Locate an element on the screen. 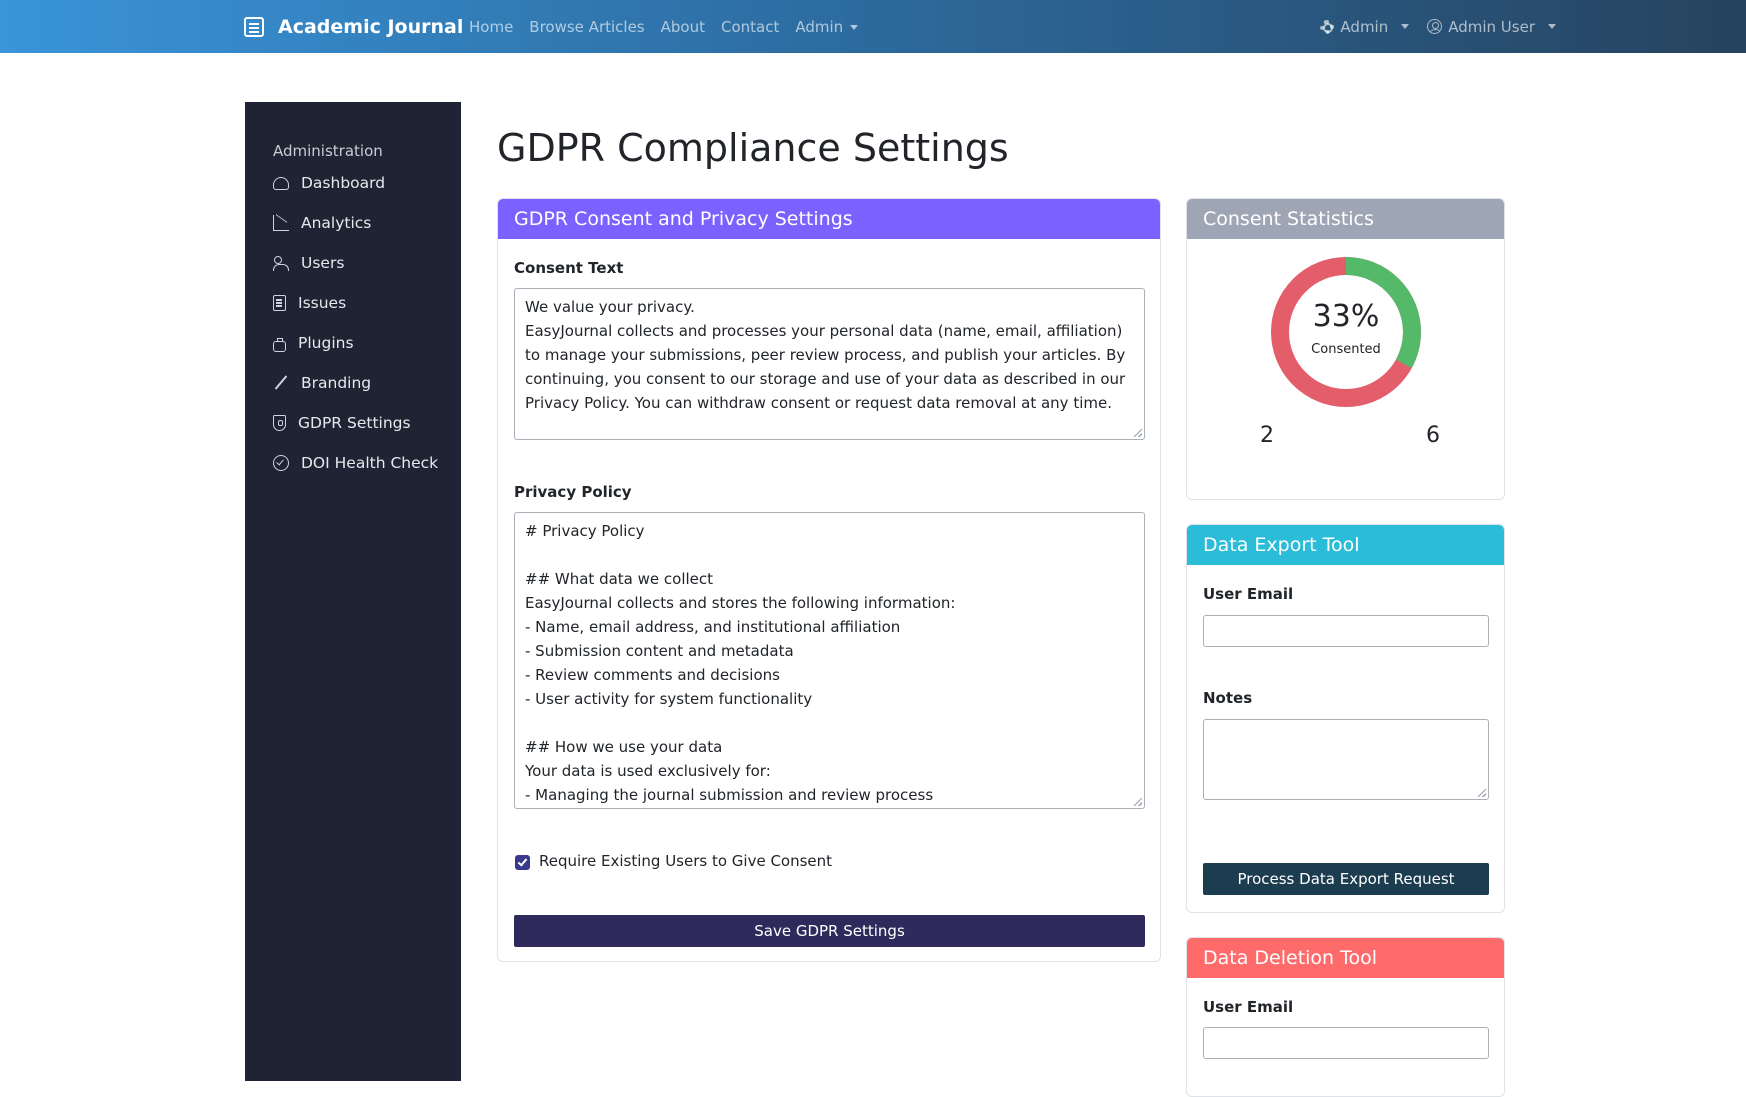 This screenshot has width=1746, height=1097. sidebar-item-branding: Branding is located at coordinates (322, 383).